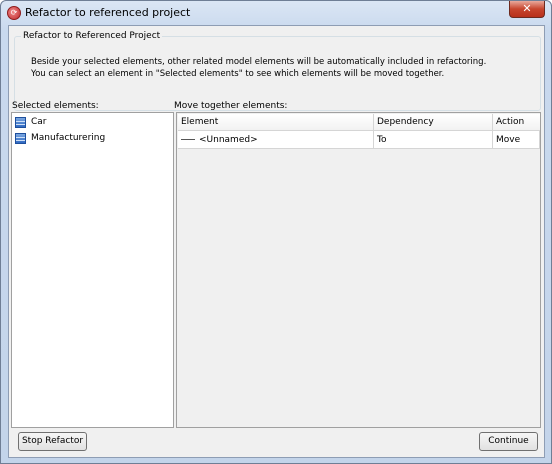 The width and height of the screenshot is (552, 464). What do you see at coordinates (527, 9) in the screenshot?
I see `close-button: ✕` at bounding box center [527, 9].